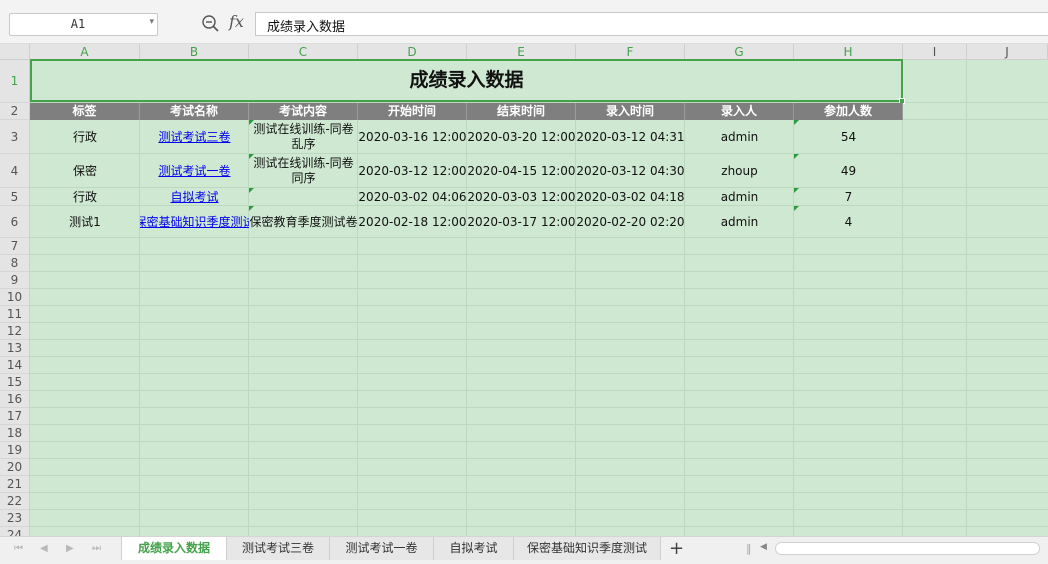 The image size is (1048, 564). I want to click on header-cell-d: 开始时间, so click(412, 111).